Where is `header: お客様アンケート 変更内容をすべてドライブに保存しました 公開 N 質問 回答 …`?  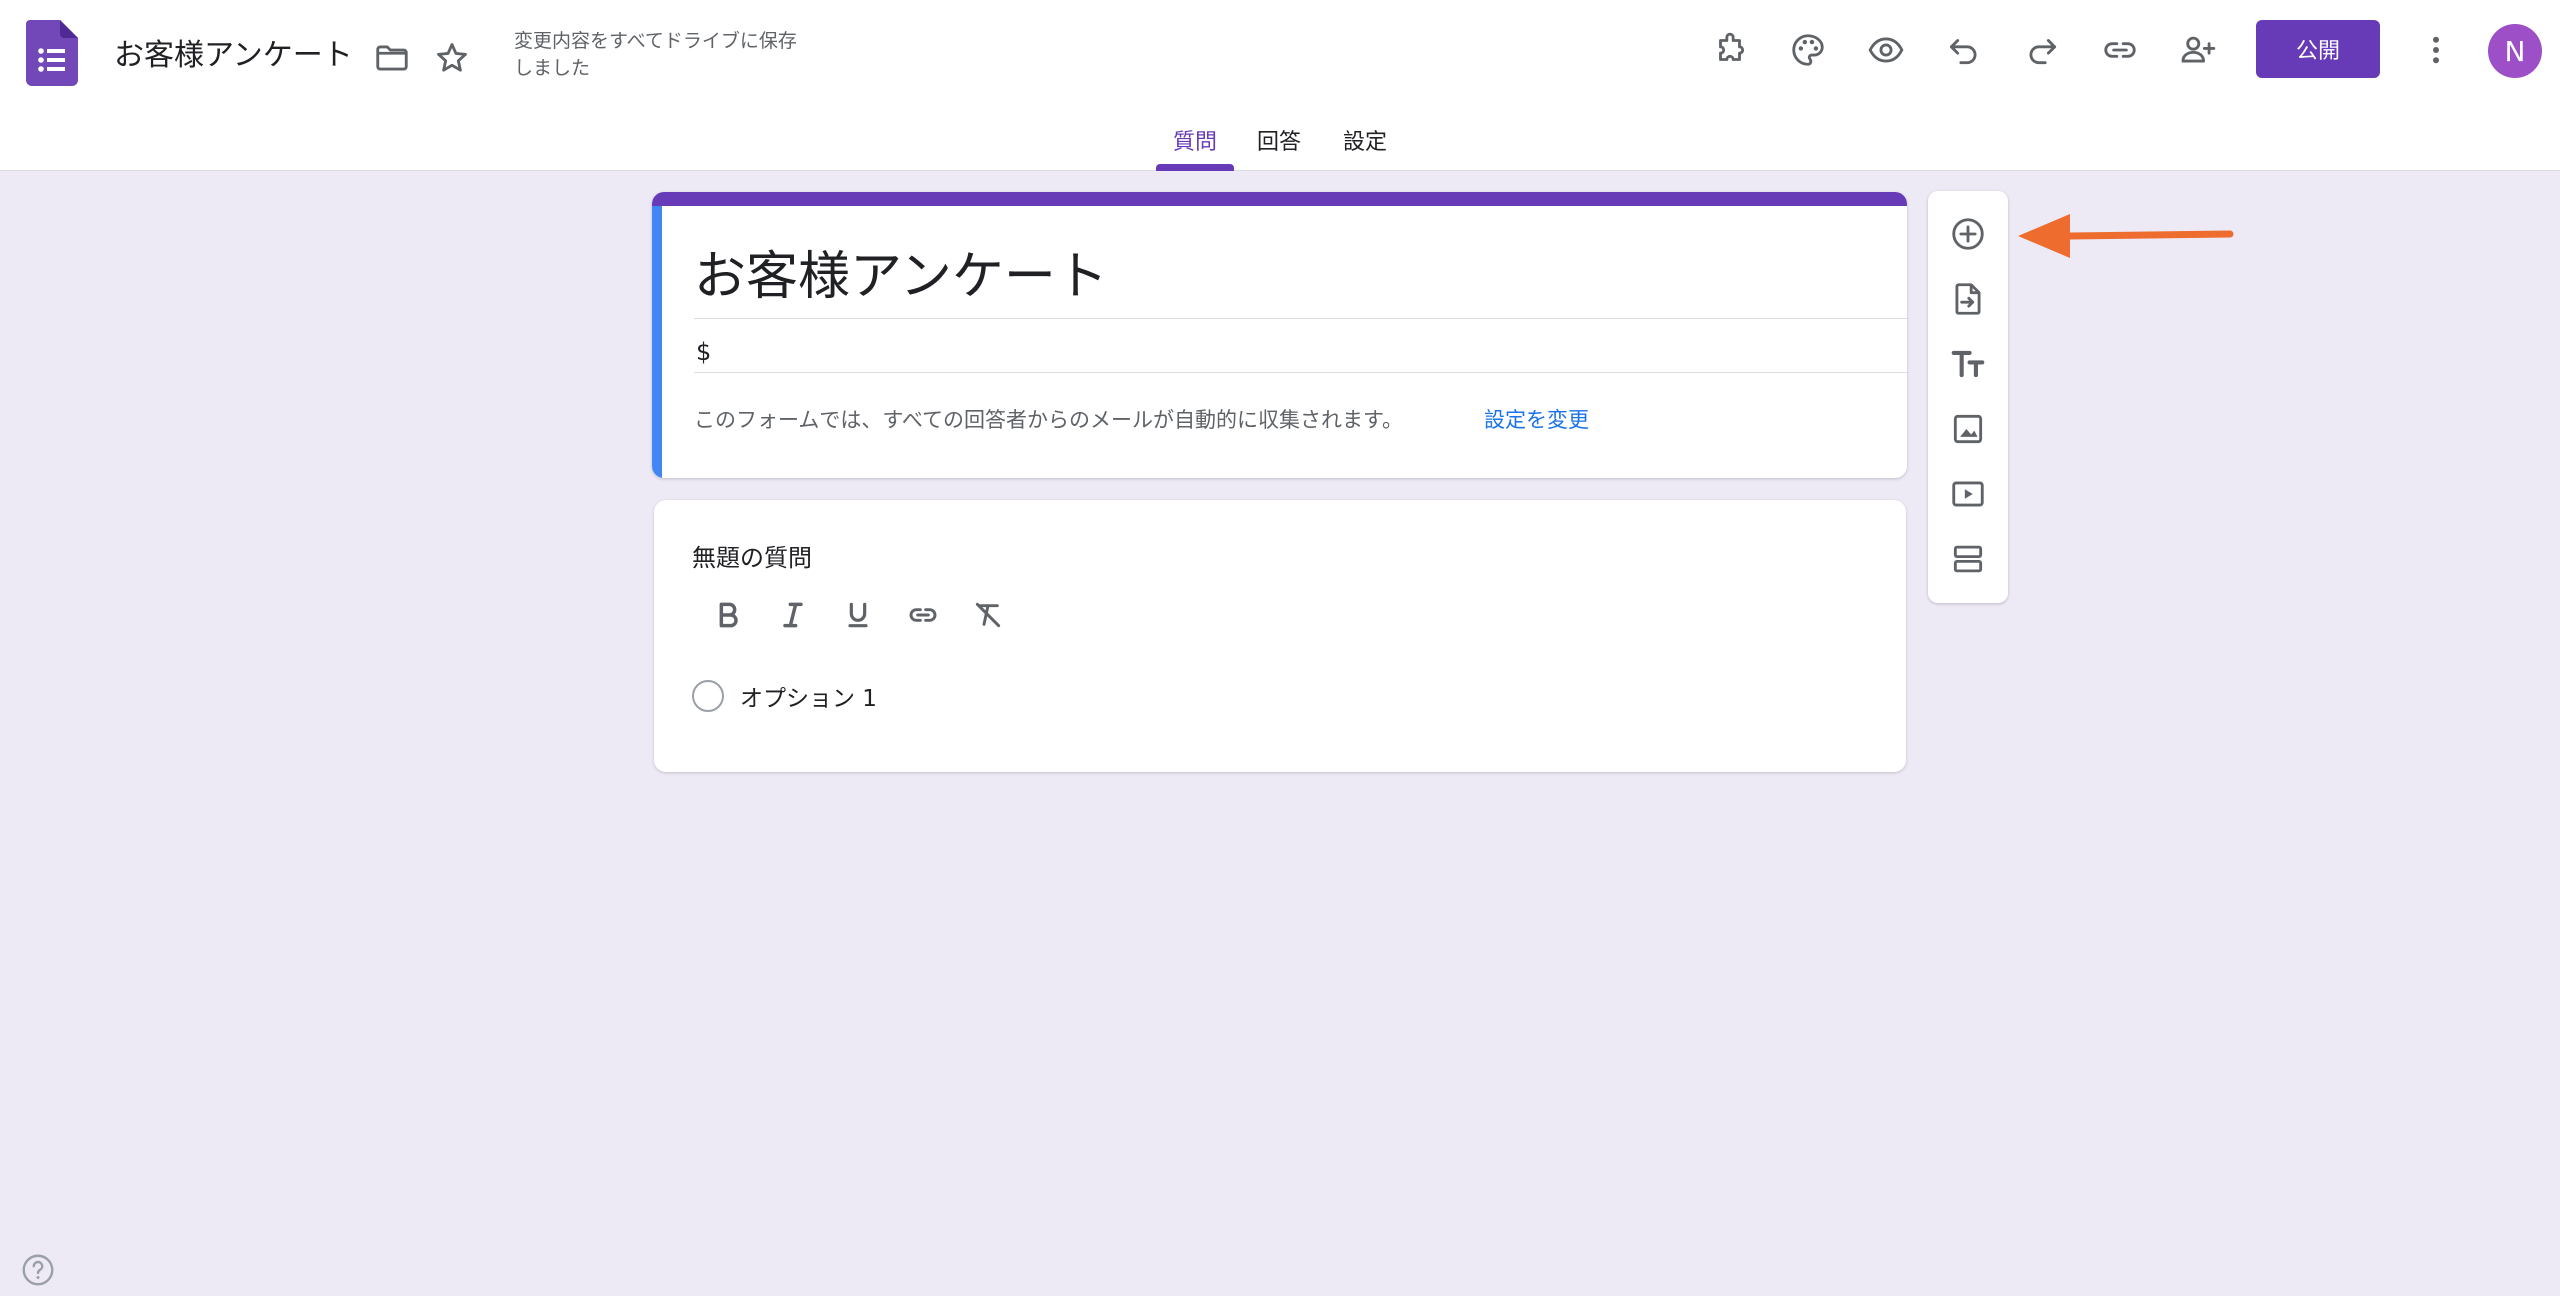
header: お客様アンケート 変更内容をすべてドライブに保存しました 公開 N 質問 回答 … is located at coordinates (1280, 85).